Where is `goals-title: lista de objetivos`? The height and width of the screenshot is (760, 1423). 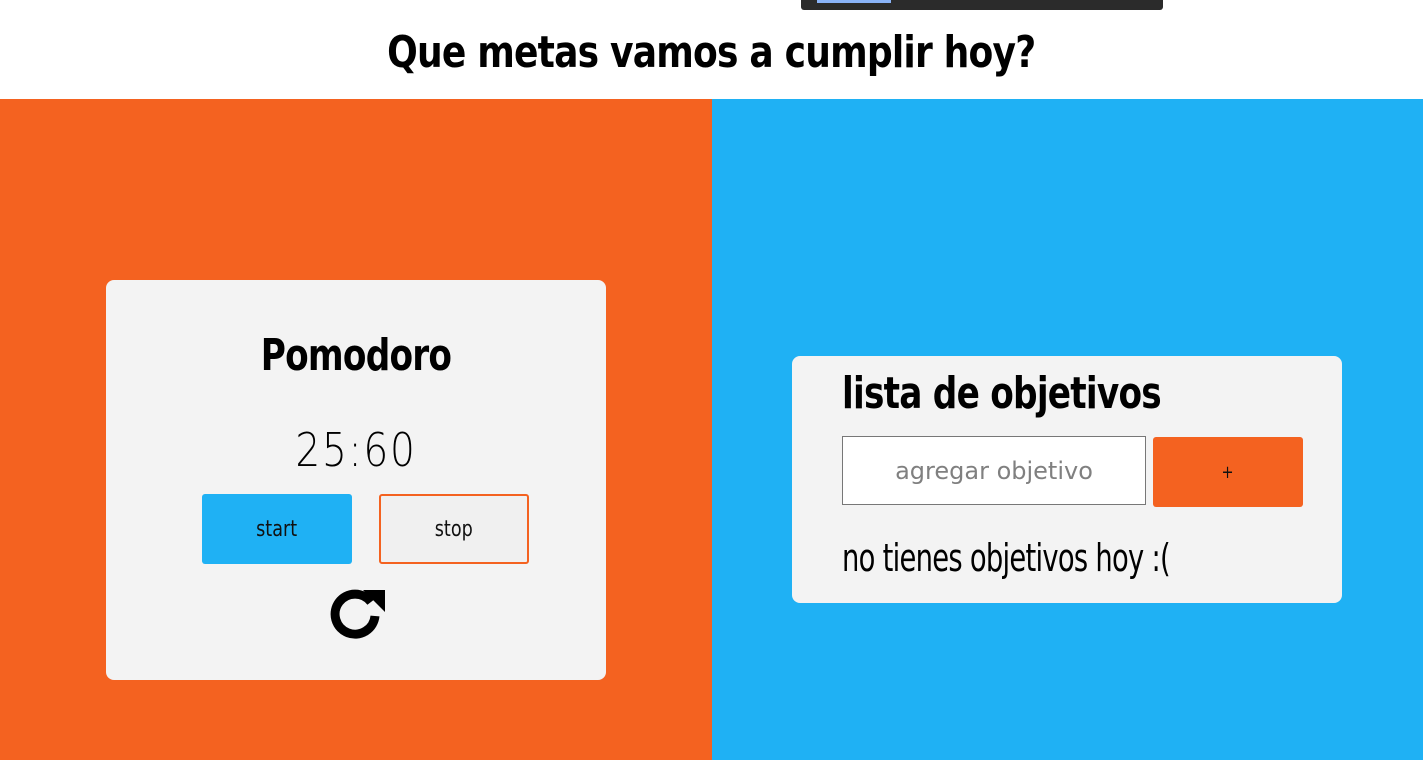
goals-title: lista de objetivos is located at coordinates (1002, 393).